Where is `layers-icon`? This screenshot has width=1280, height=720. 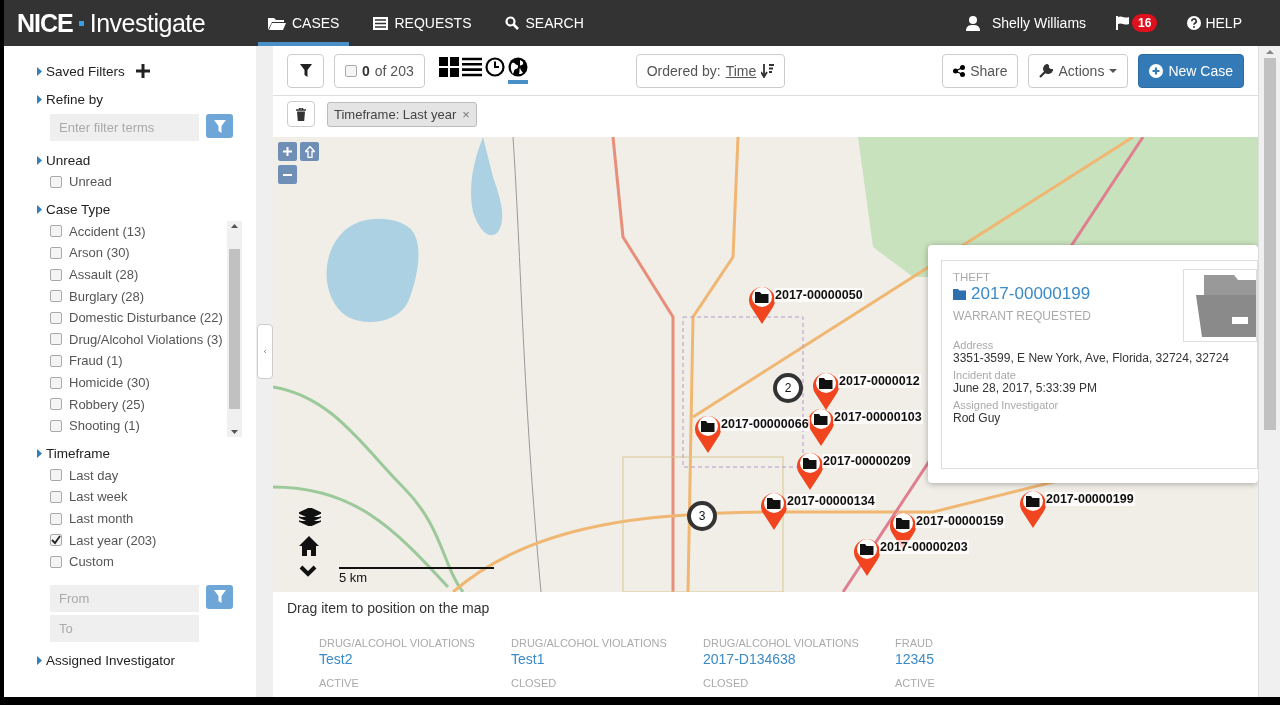 layers-icon is located at coordinates (310, 517).